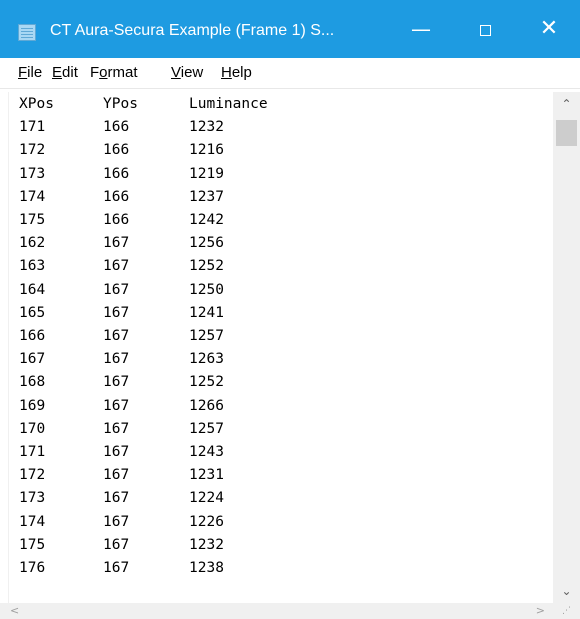  Describe the element at coordinates (32, 289) in the screenshot. I see `text-cell: 164` at that location.